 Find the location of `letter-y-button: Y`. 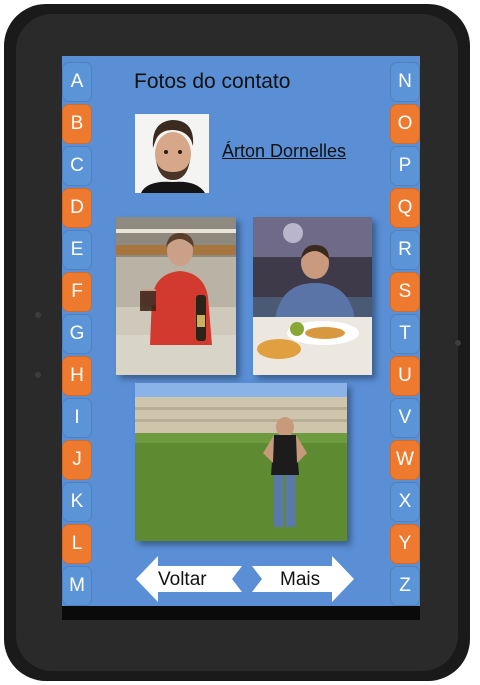

letter-y-button: Y is located at coordinates (405, 544).